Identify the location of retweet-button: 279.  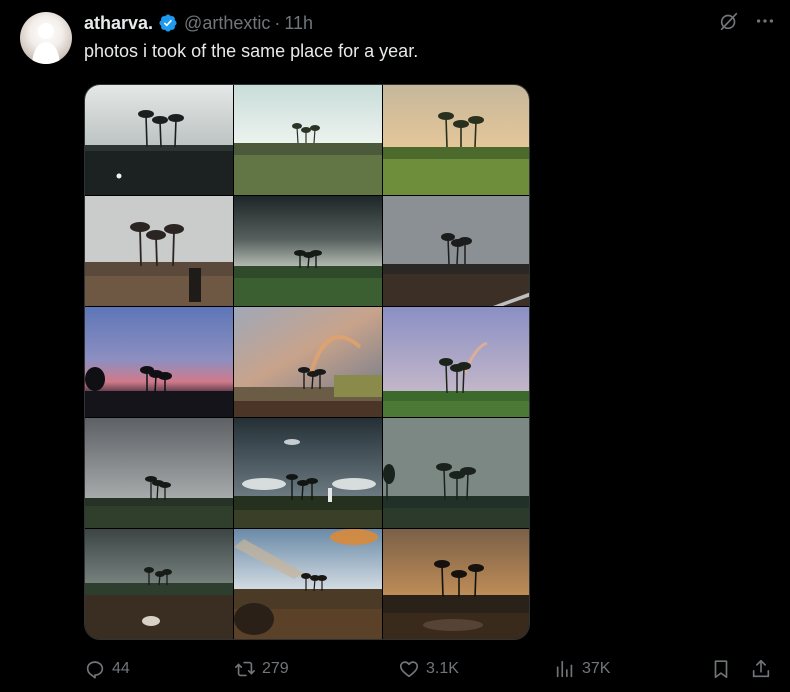
(261, 669).